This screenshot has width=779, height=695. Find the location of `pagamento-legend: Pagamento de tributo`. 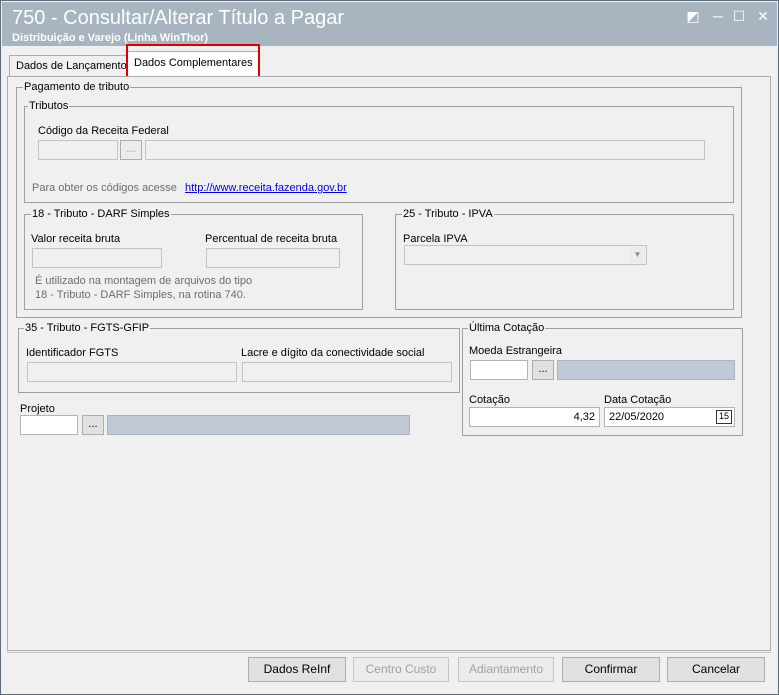

pagamento-legend: Pagamento de tributo is located at coordinates (77, 87).